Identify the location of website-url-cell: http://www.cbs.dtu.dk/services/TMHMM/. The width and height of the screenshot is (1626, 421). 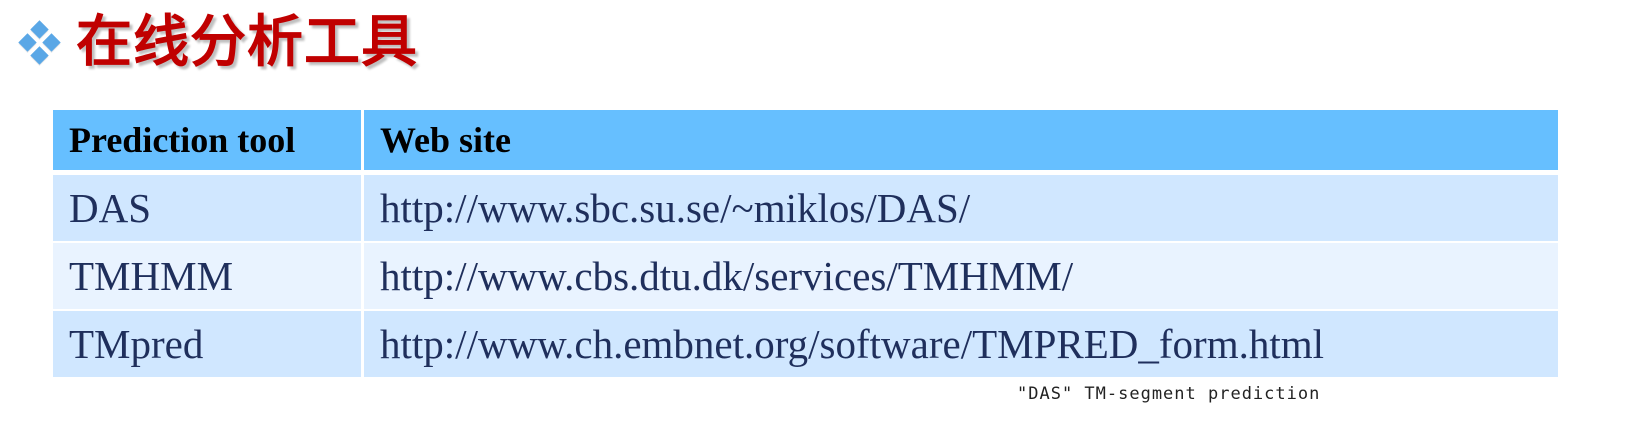
(961, 276).